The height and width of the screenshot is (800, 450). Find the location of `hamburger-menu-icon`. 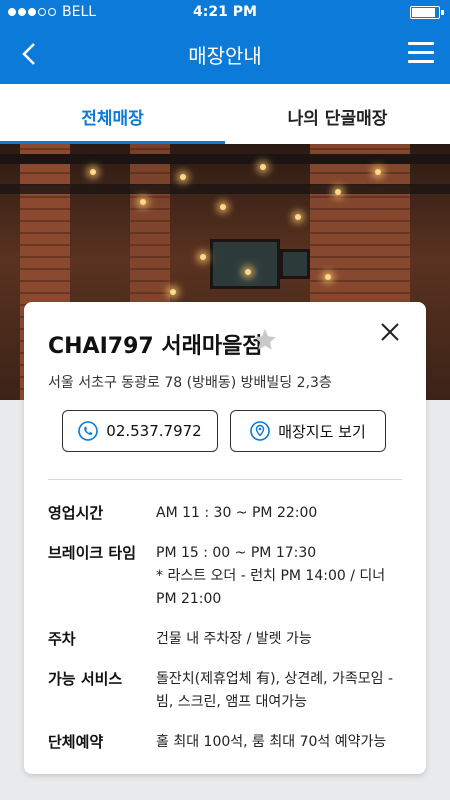

hamburger-menu-icon is located at coordinates (421, 53).